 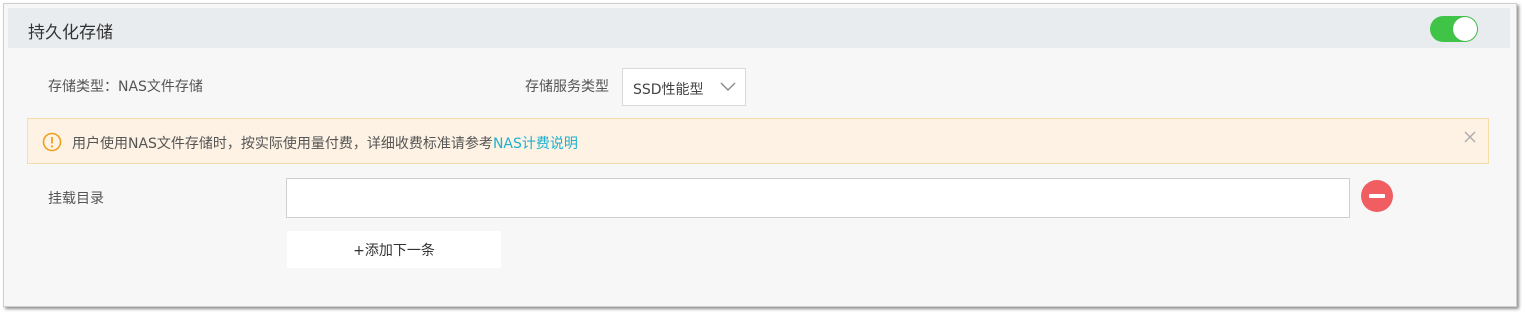 I want to click on chevron-down-icon, so click(x=728, y=88).